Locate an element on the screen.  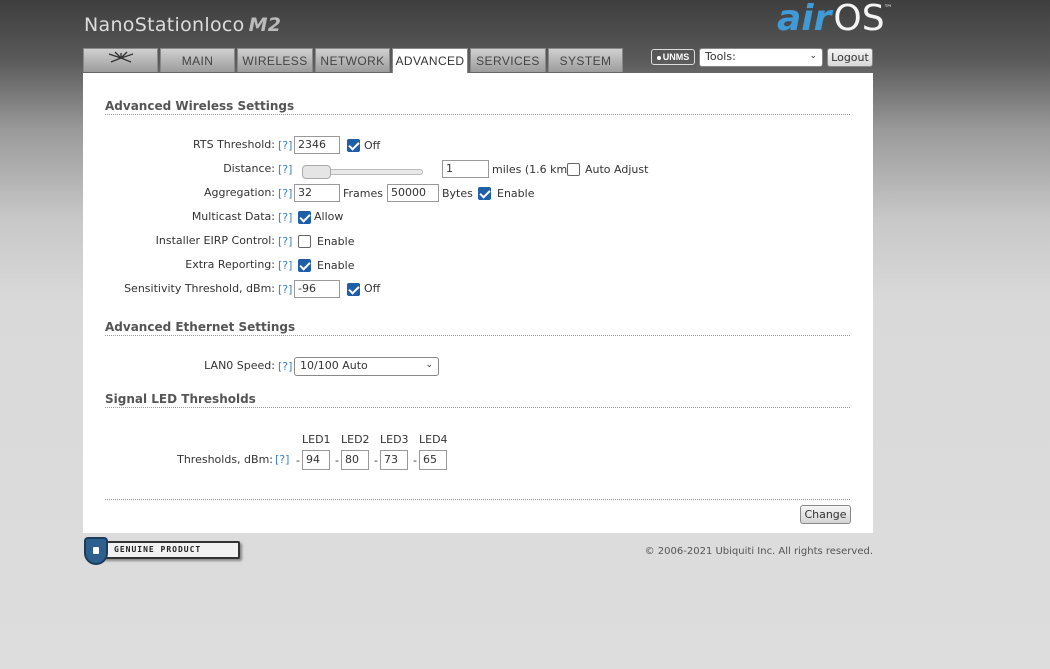
sensitivity-threshold-input: -96 is located at coordinates (317, 289).